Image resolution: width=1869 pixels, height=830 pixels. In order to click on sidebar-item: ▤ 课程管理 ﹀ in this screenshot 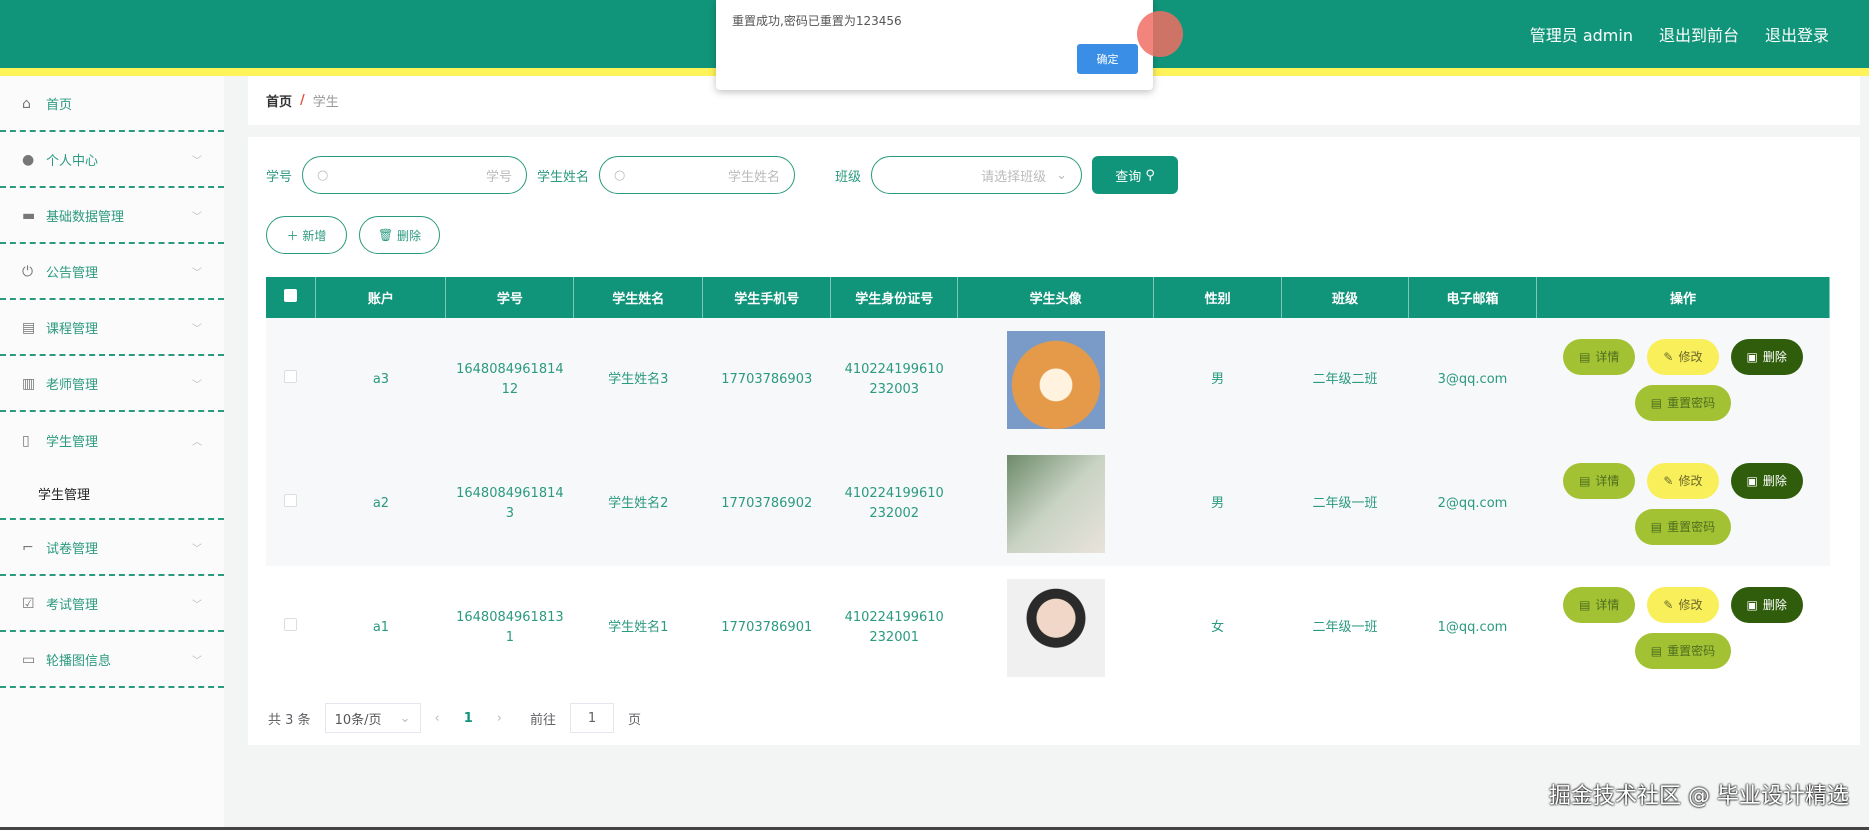, I will do `click(112, 328)`.